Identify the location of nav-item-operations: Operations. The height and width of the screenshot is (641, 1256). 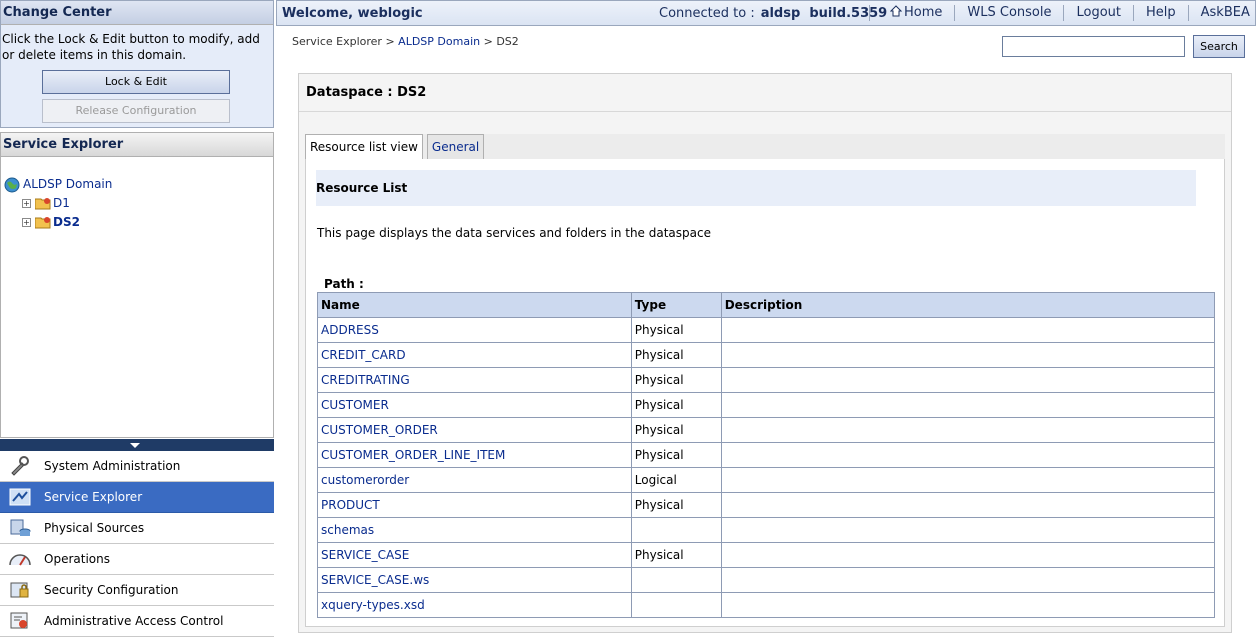
(137, 559).